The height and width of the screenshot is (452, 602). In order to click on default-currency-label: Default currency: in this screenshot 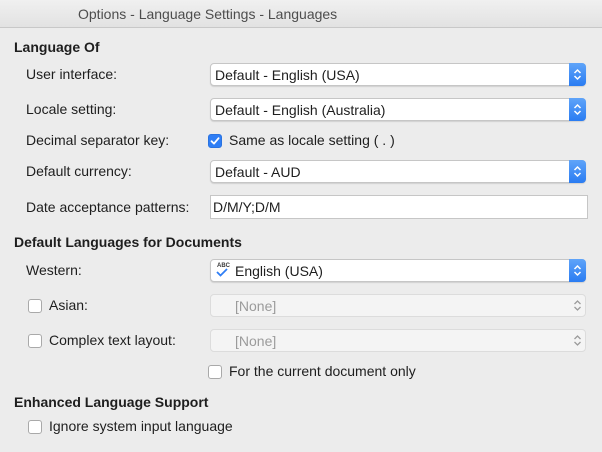, I will do `click(79, 171)`.